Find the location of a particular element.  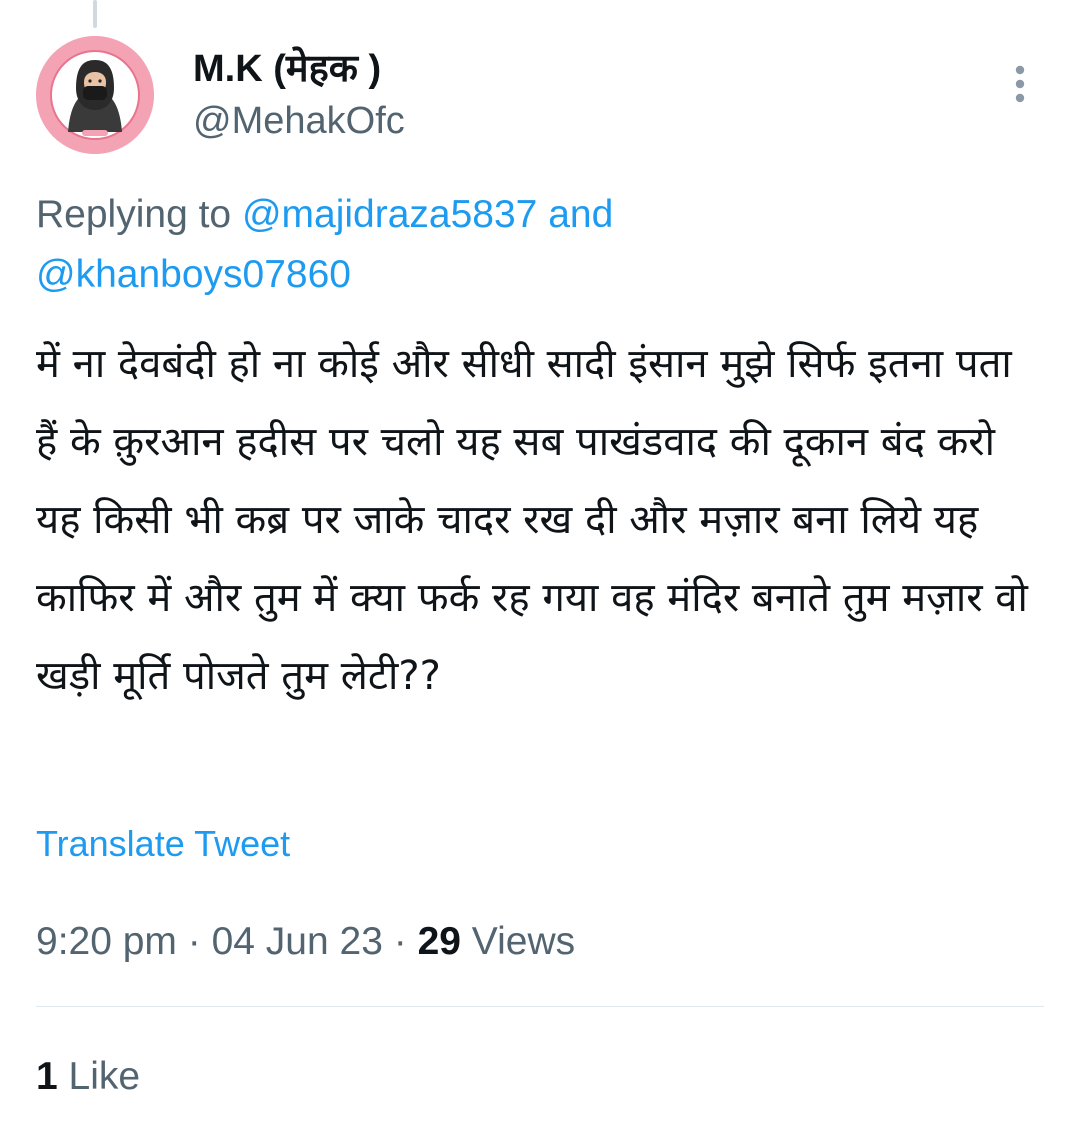

more-vertical-icon is located at coordinates (1020, 84).